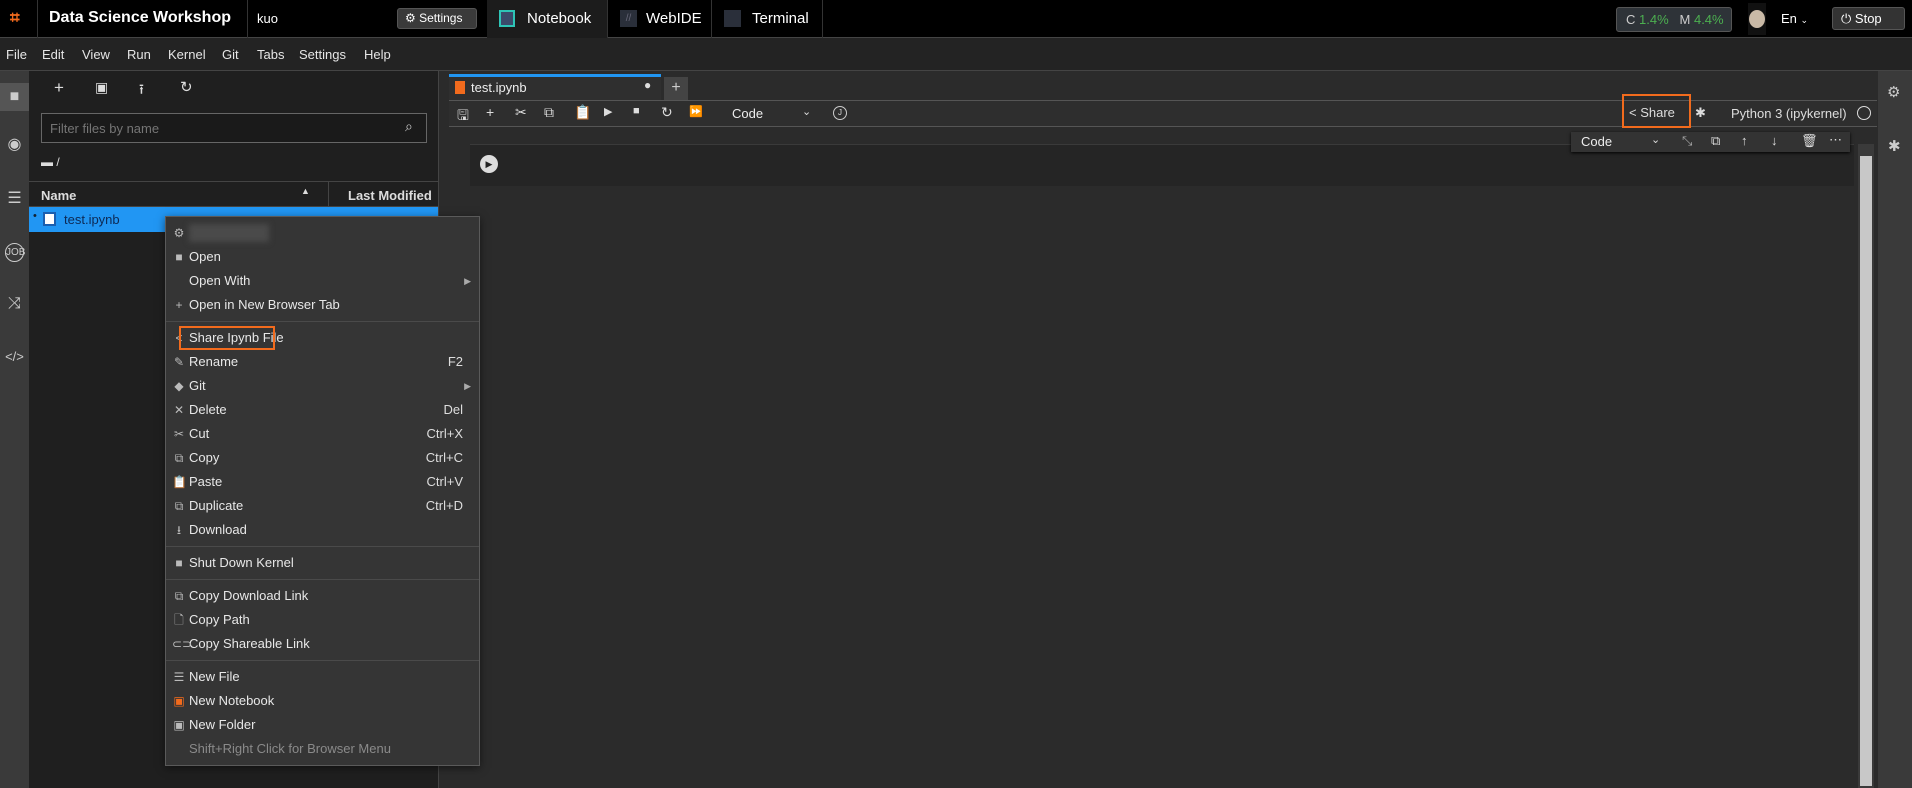  What do you see at coordinates (1866, 466) in the screenshot?
I see `scrollbar` at bounding box center [1866, 466].